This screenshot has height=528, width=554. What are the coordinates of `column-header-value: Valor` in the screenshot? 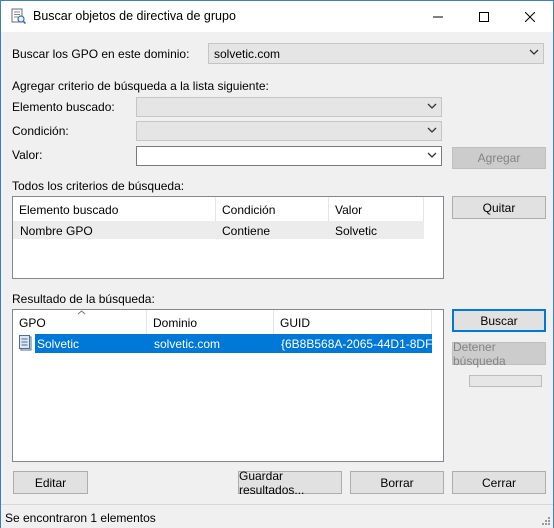 It's located at (376, 209).